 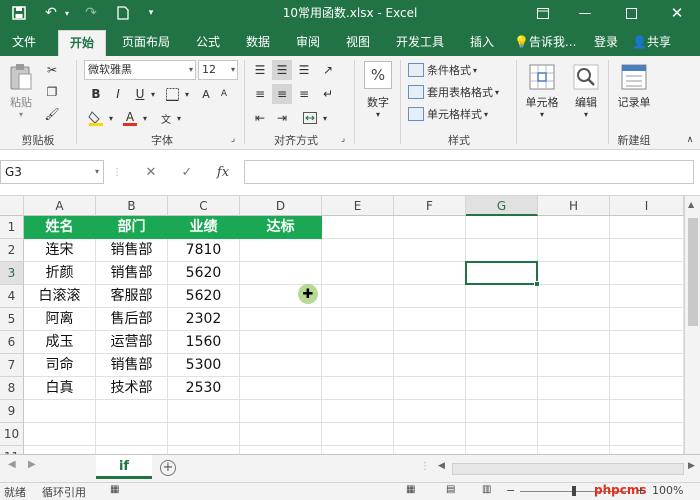 What do you see at coordinates (537, 284) in the screenshot?
I see `fill-handle` at bounding box center [537, 284].